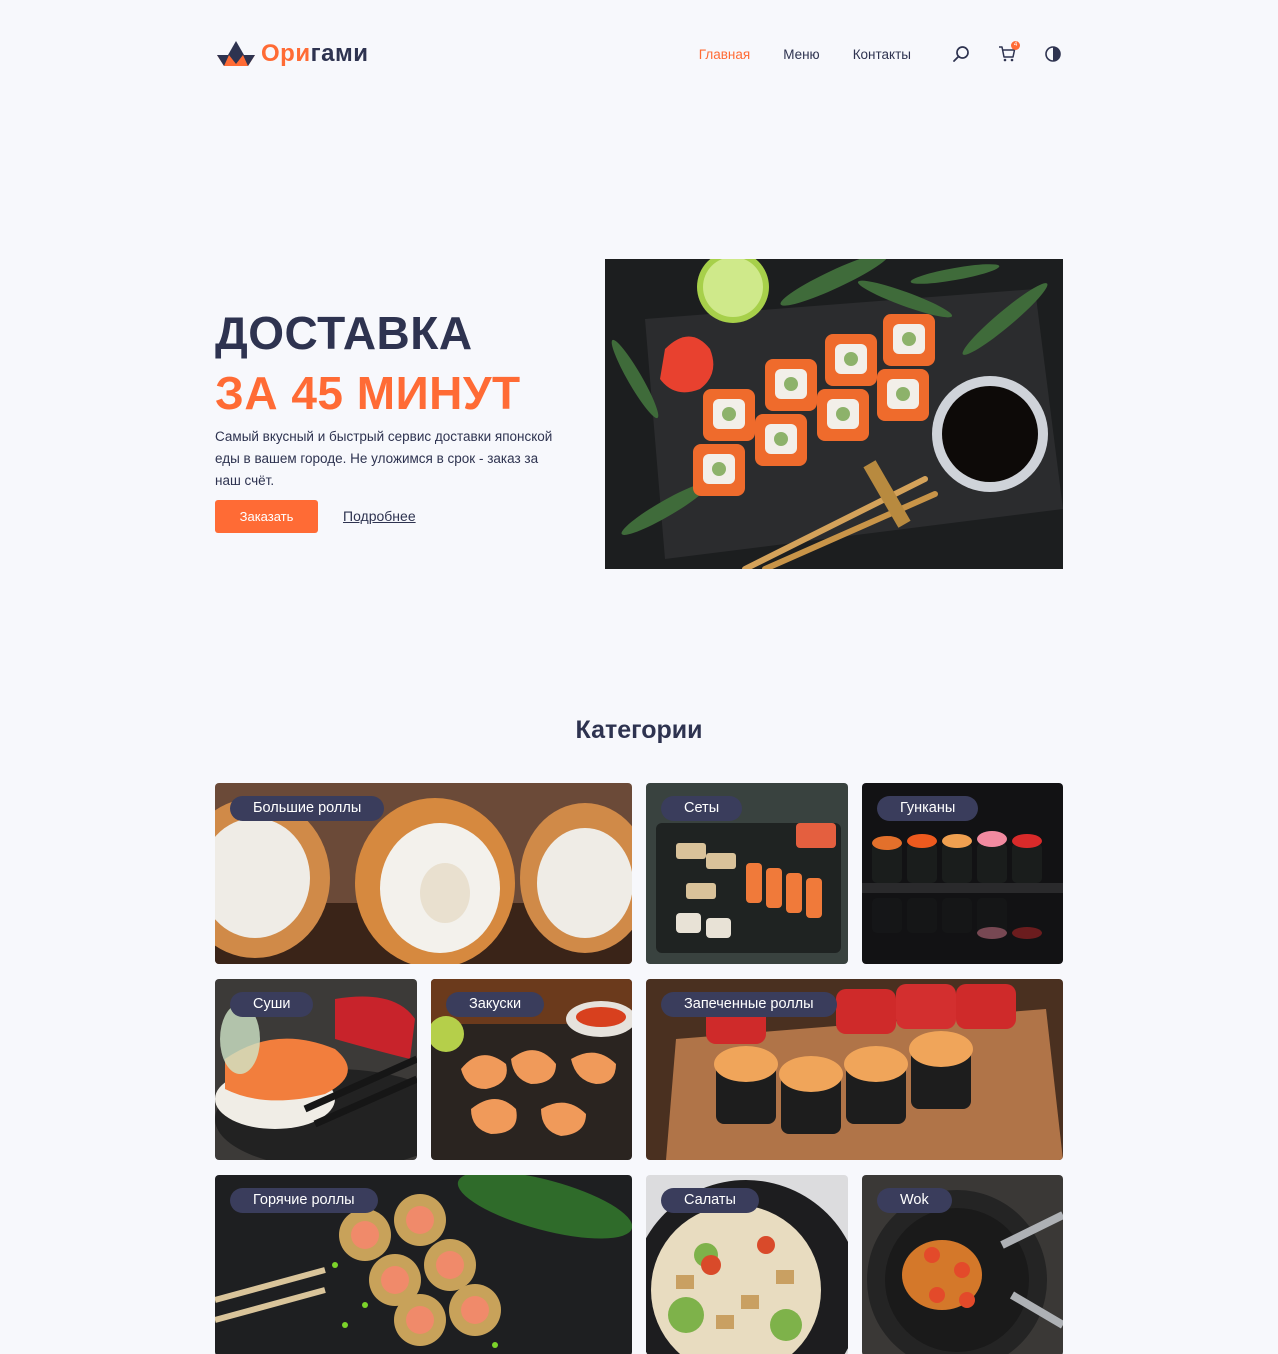 This screenshot has height=1354, width=1278. What do you see at coordinates (379, 516) in the screenshot?
I see `more-link: Подробнее` at bounding box center [379, 516].